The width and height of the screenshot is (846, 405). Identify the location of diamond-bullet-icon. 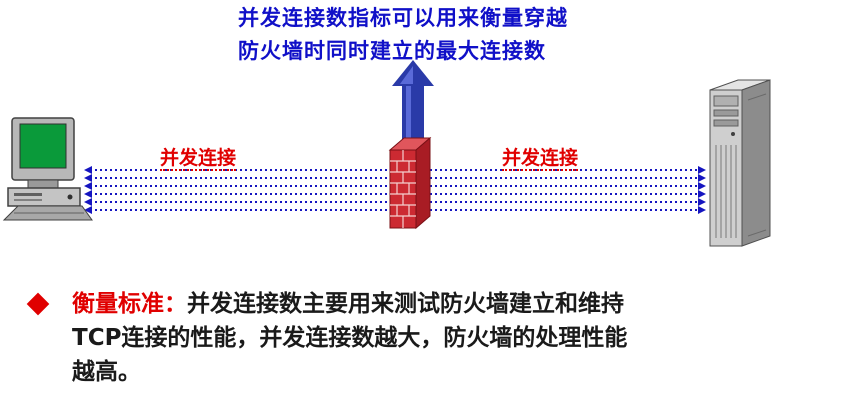
(38, 304).